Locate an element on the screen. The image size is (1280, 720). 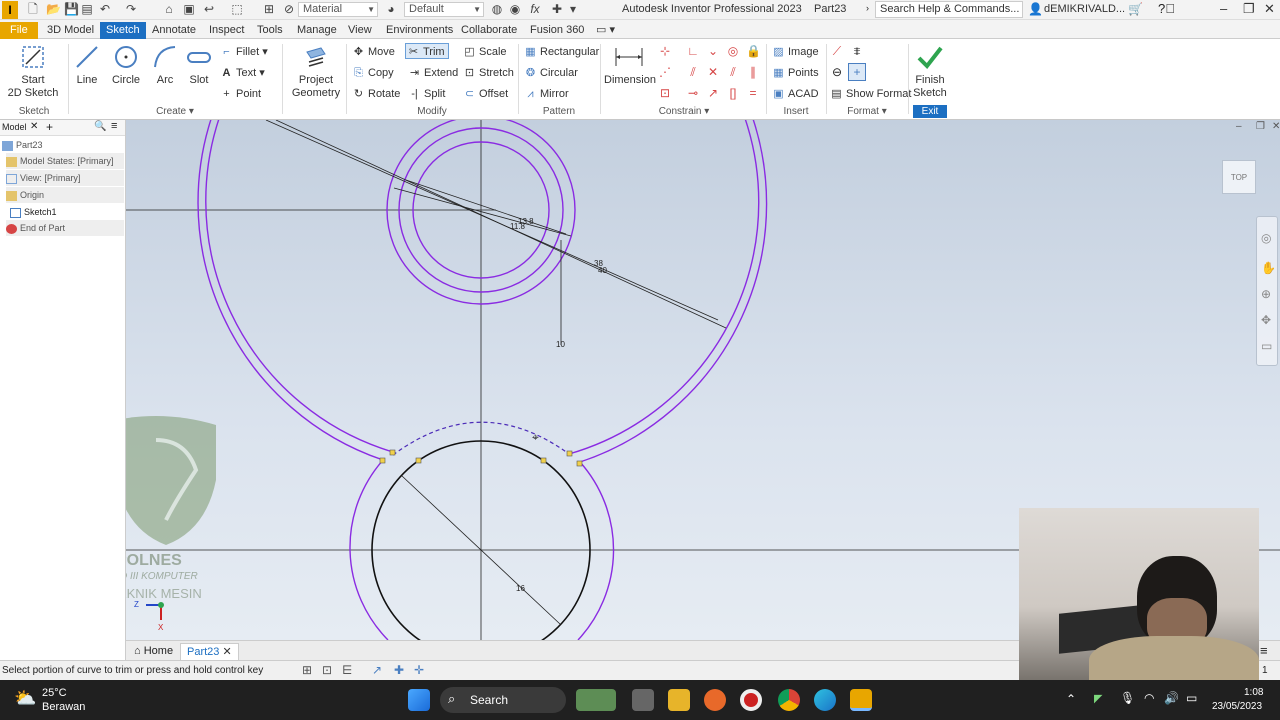
weather-icon: ⛅ is located at coordinates (25, 698).